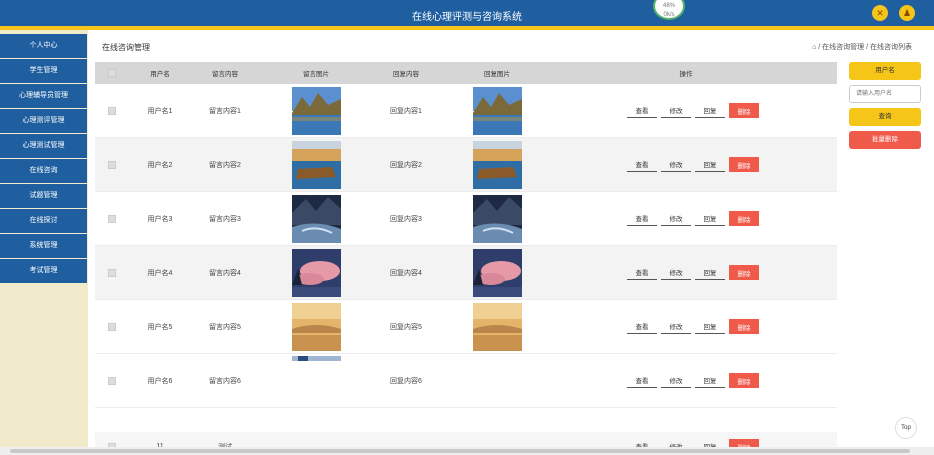 The image size is (934, 455). Describe the element at coordinates (862, 47) in the screenshot. I see `breadcrumb: ⌂ / 在线咨询管理 / 在线咨询列表` at that location.